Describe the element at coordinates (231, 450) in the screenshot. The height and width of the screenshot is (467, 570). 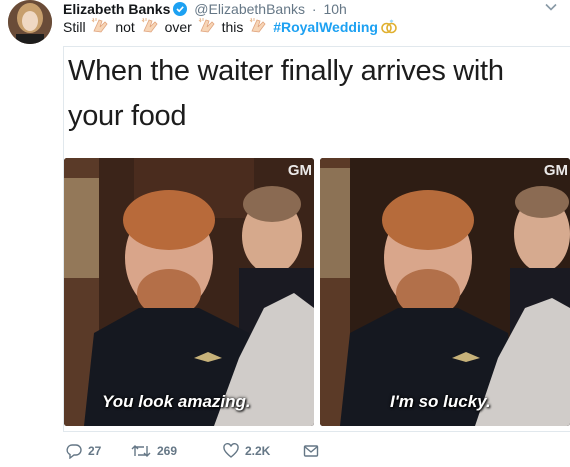
I see `like-icon` at that location.